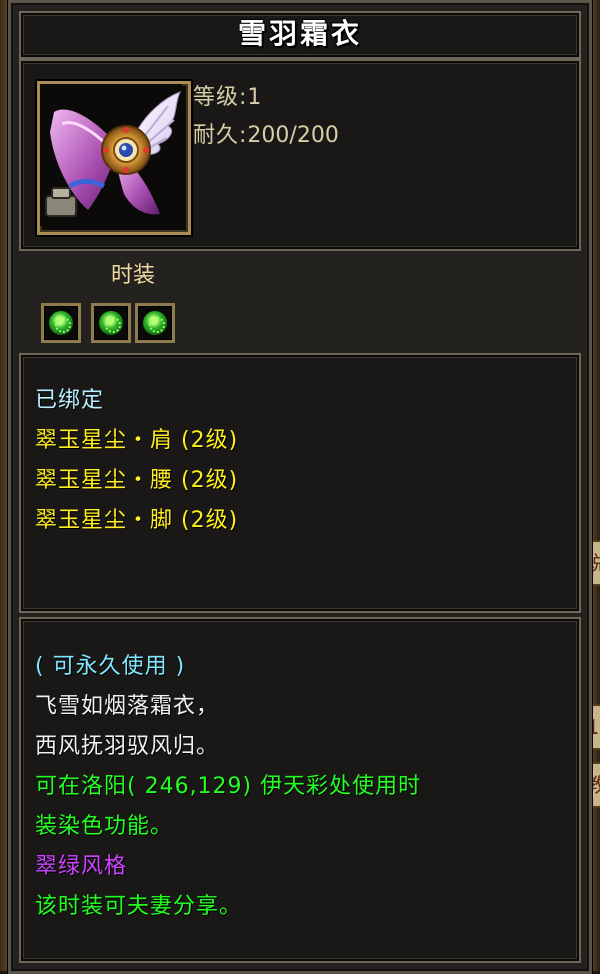 The image size is (600, 974). Describe the element at coordinates (110, 666) in the screenshot. I see `usage-duration: ( 可永久使用 )` at that location.